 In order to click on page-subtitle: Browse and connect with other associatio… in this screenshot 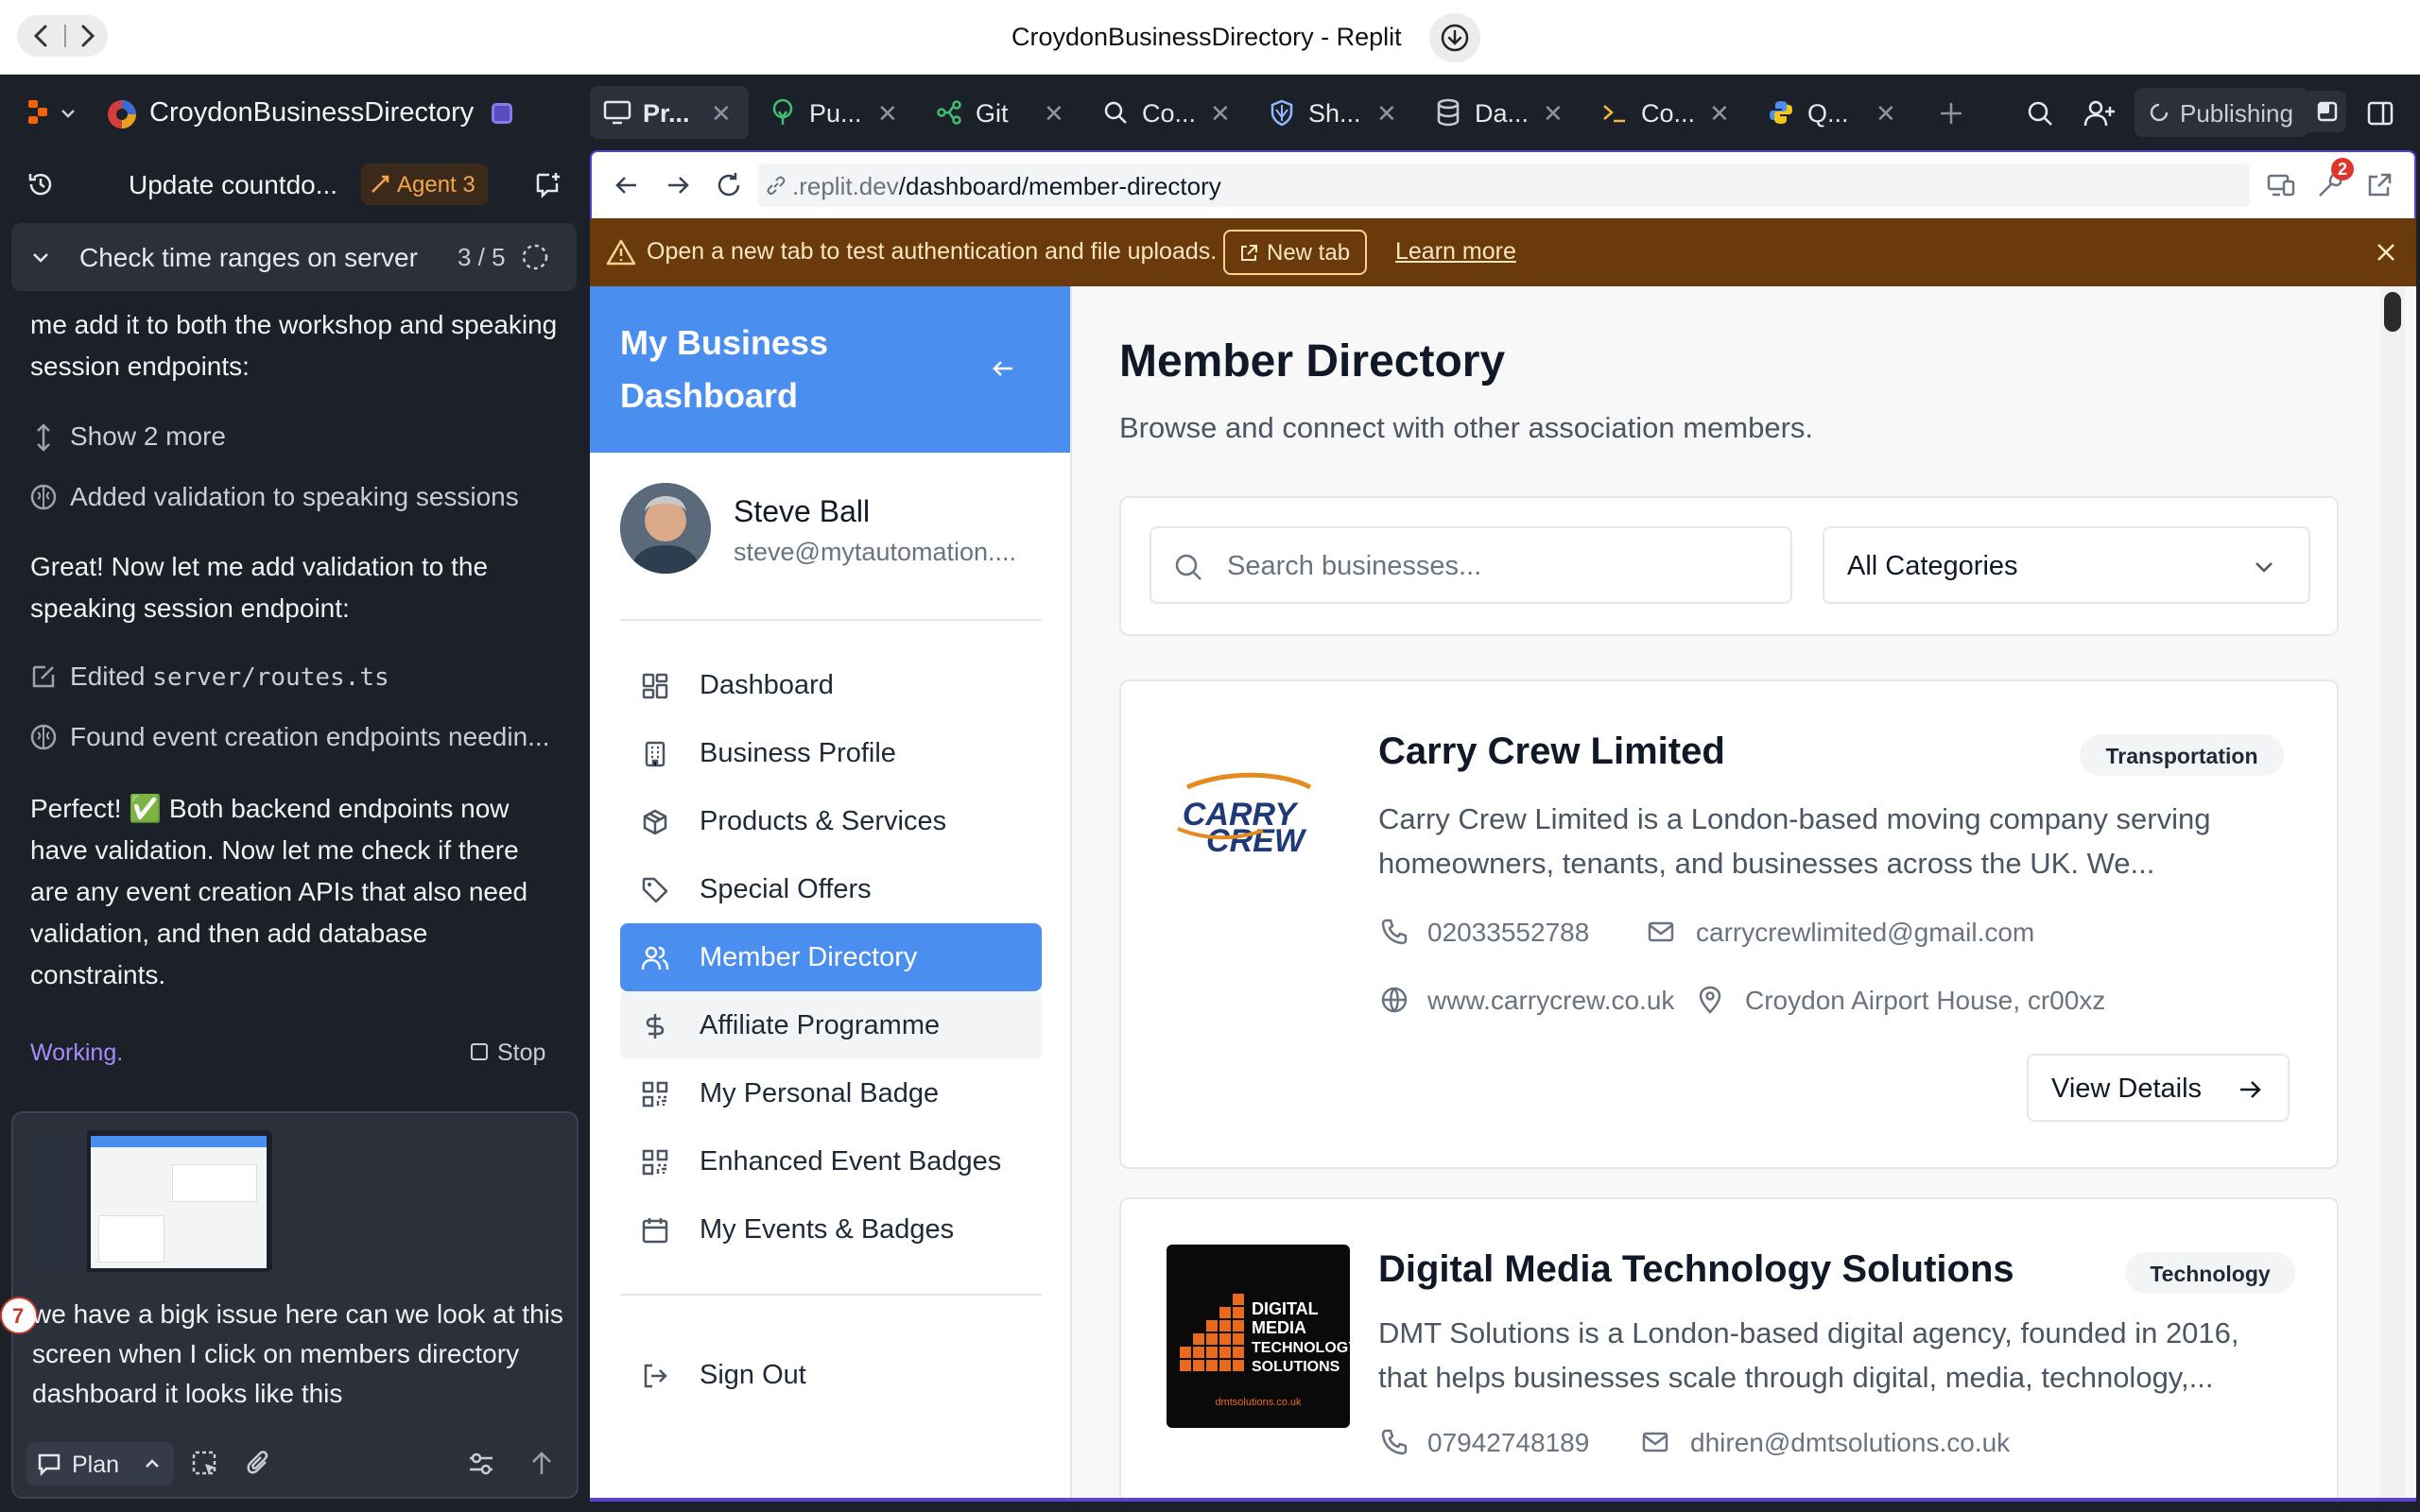, I will do `click(1466, 427)`.